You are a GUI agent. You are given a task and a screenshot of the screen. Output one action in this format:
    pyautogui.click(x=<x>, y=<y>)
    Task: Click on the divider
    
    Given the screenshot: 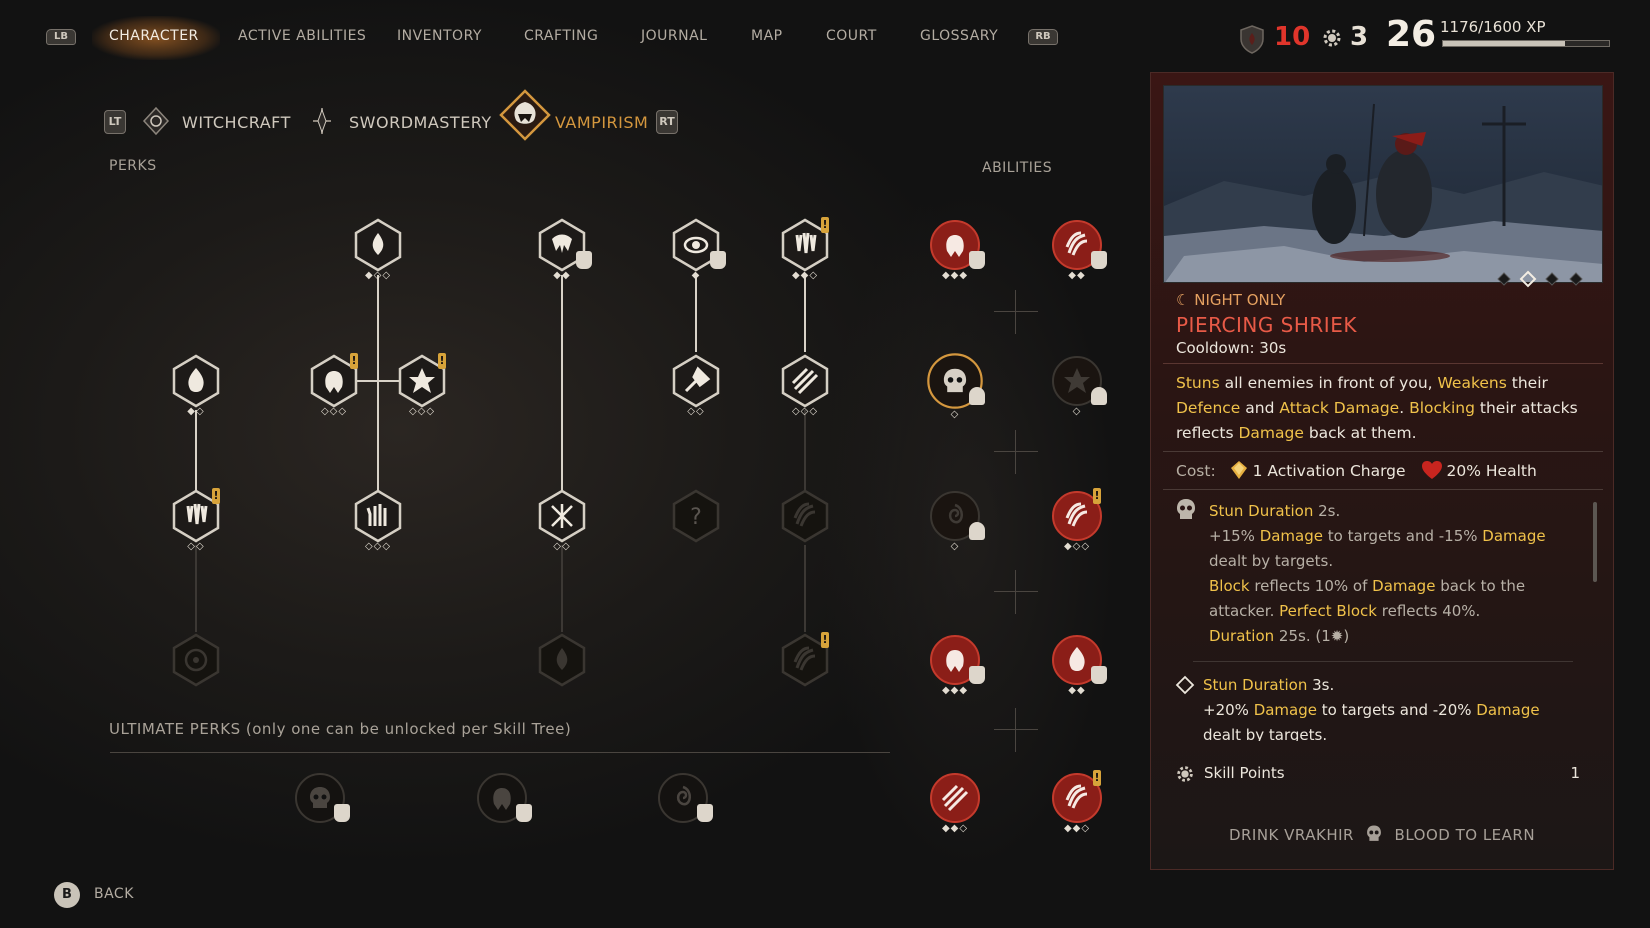 What is the action you would take?
    pyautogui.click(x=1383, y=451)
    